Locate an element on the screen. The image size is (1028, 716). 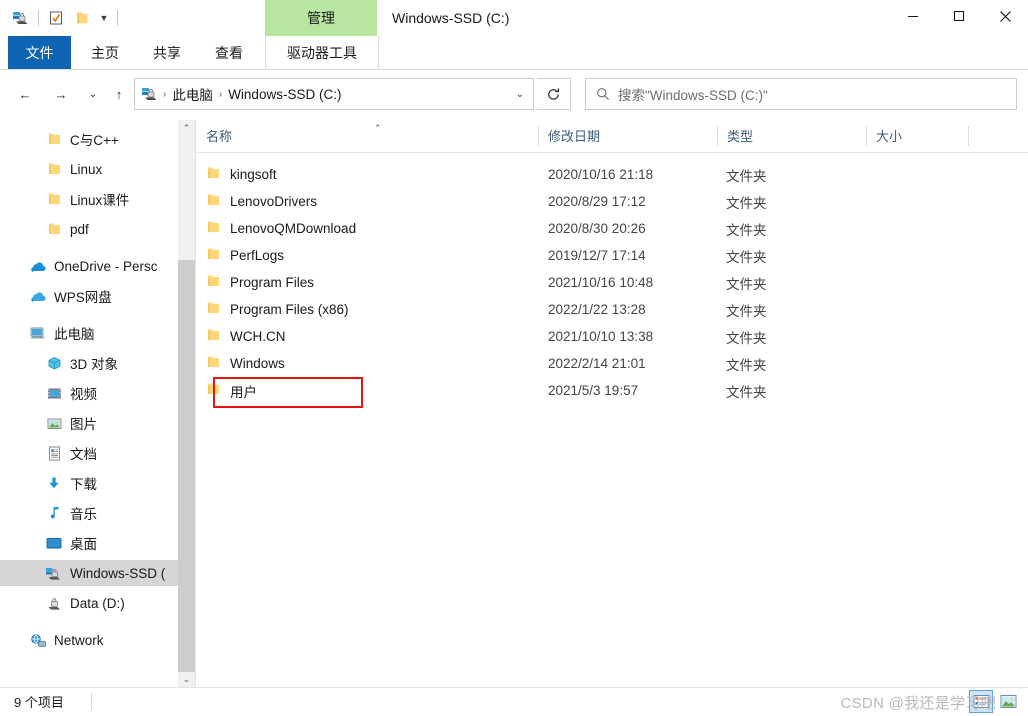
column-size: 大小 is located at coordinates (917, 135).